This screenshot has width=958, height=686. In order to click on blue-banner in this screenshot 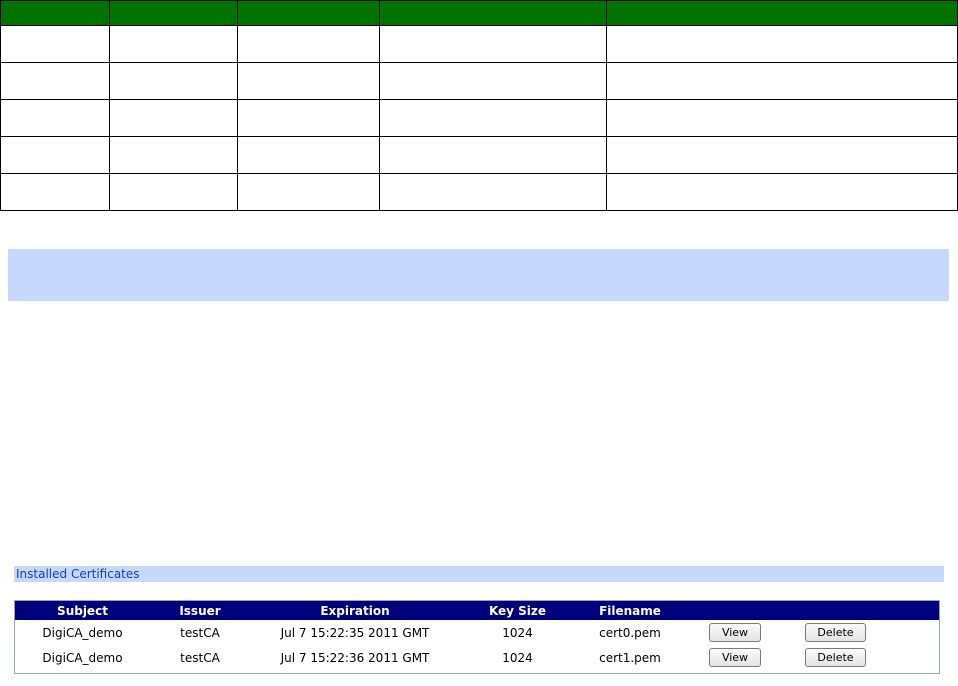, I will do `click(478, 275)`.